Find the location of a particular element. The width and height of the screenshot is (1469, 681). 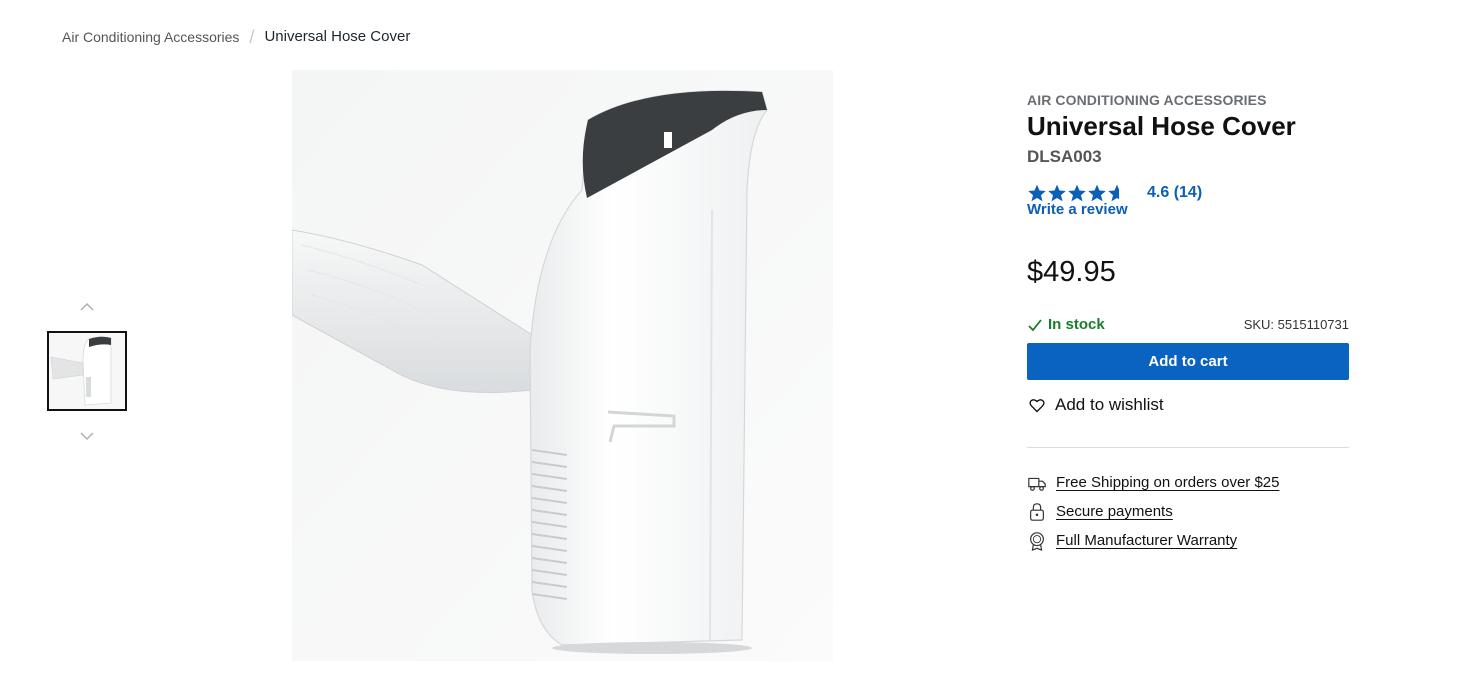

product-title: Universal Hose Cover is located at coordinates (1161, 126).